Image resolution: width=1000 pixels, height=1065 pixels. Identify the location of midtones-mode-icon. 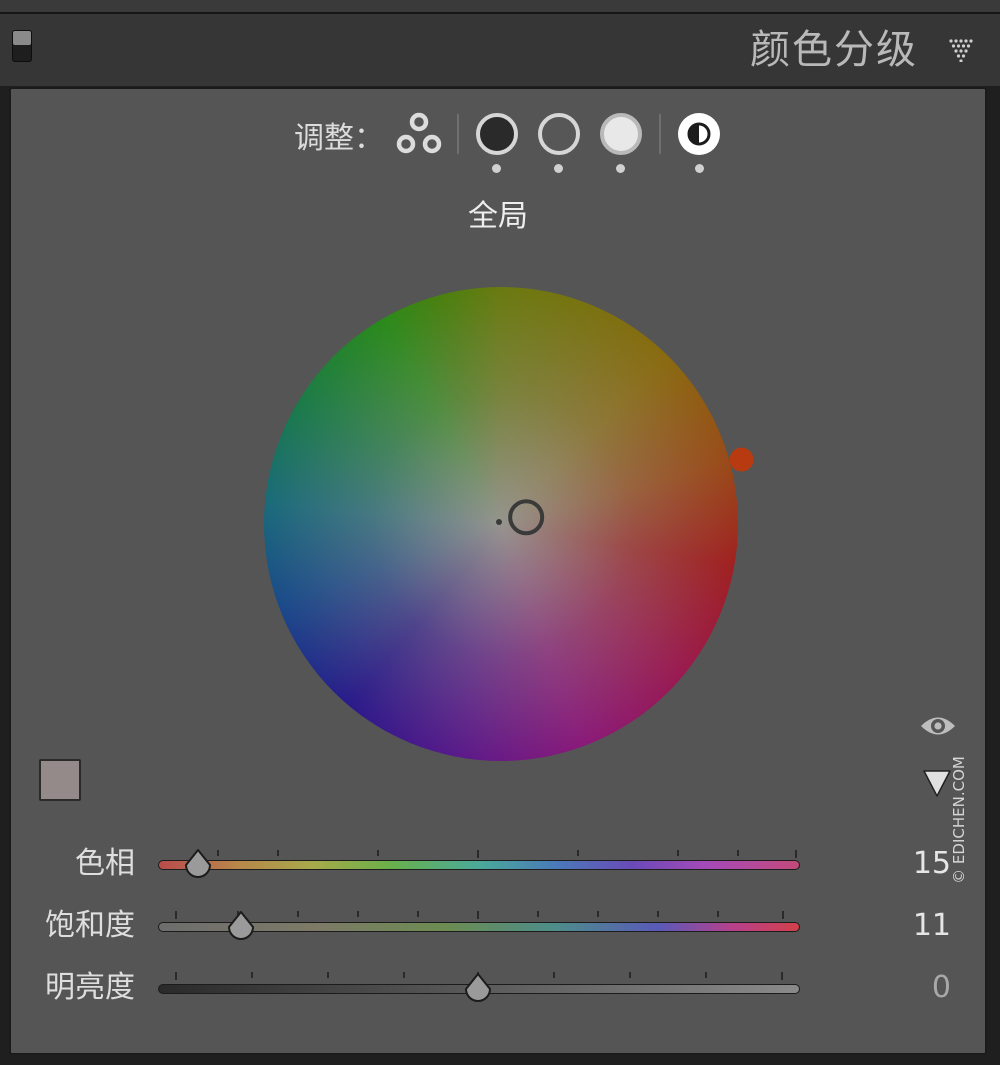
(559, 134).